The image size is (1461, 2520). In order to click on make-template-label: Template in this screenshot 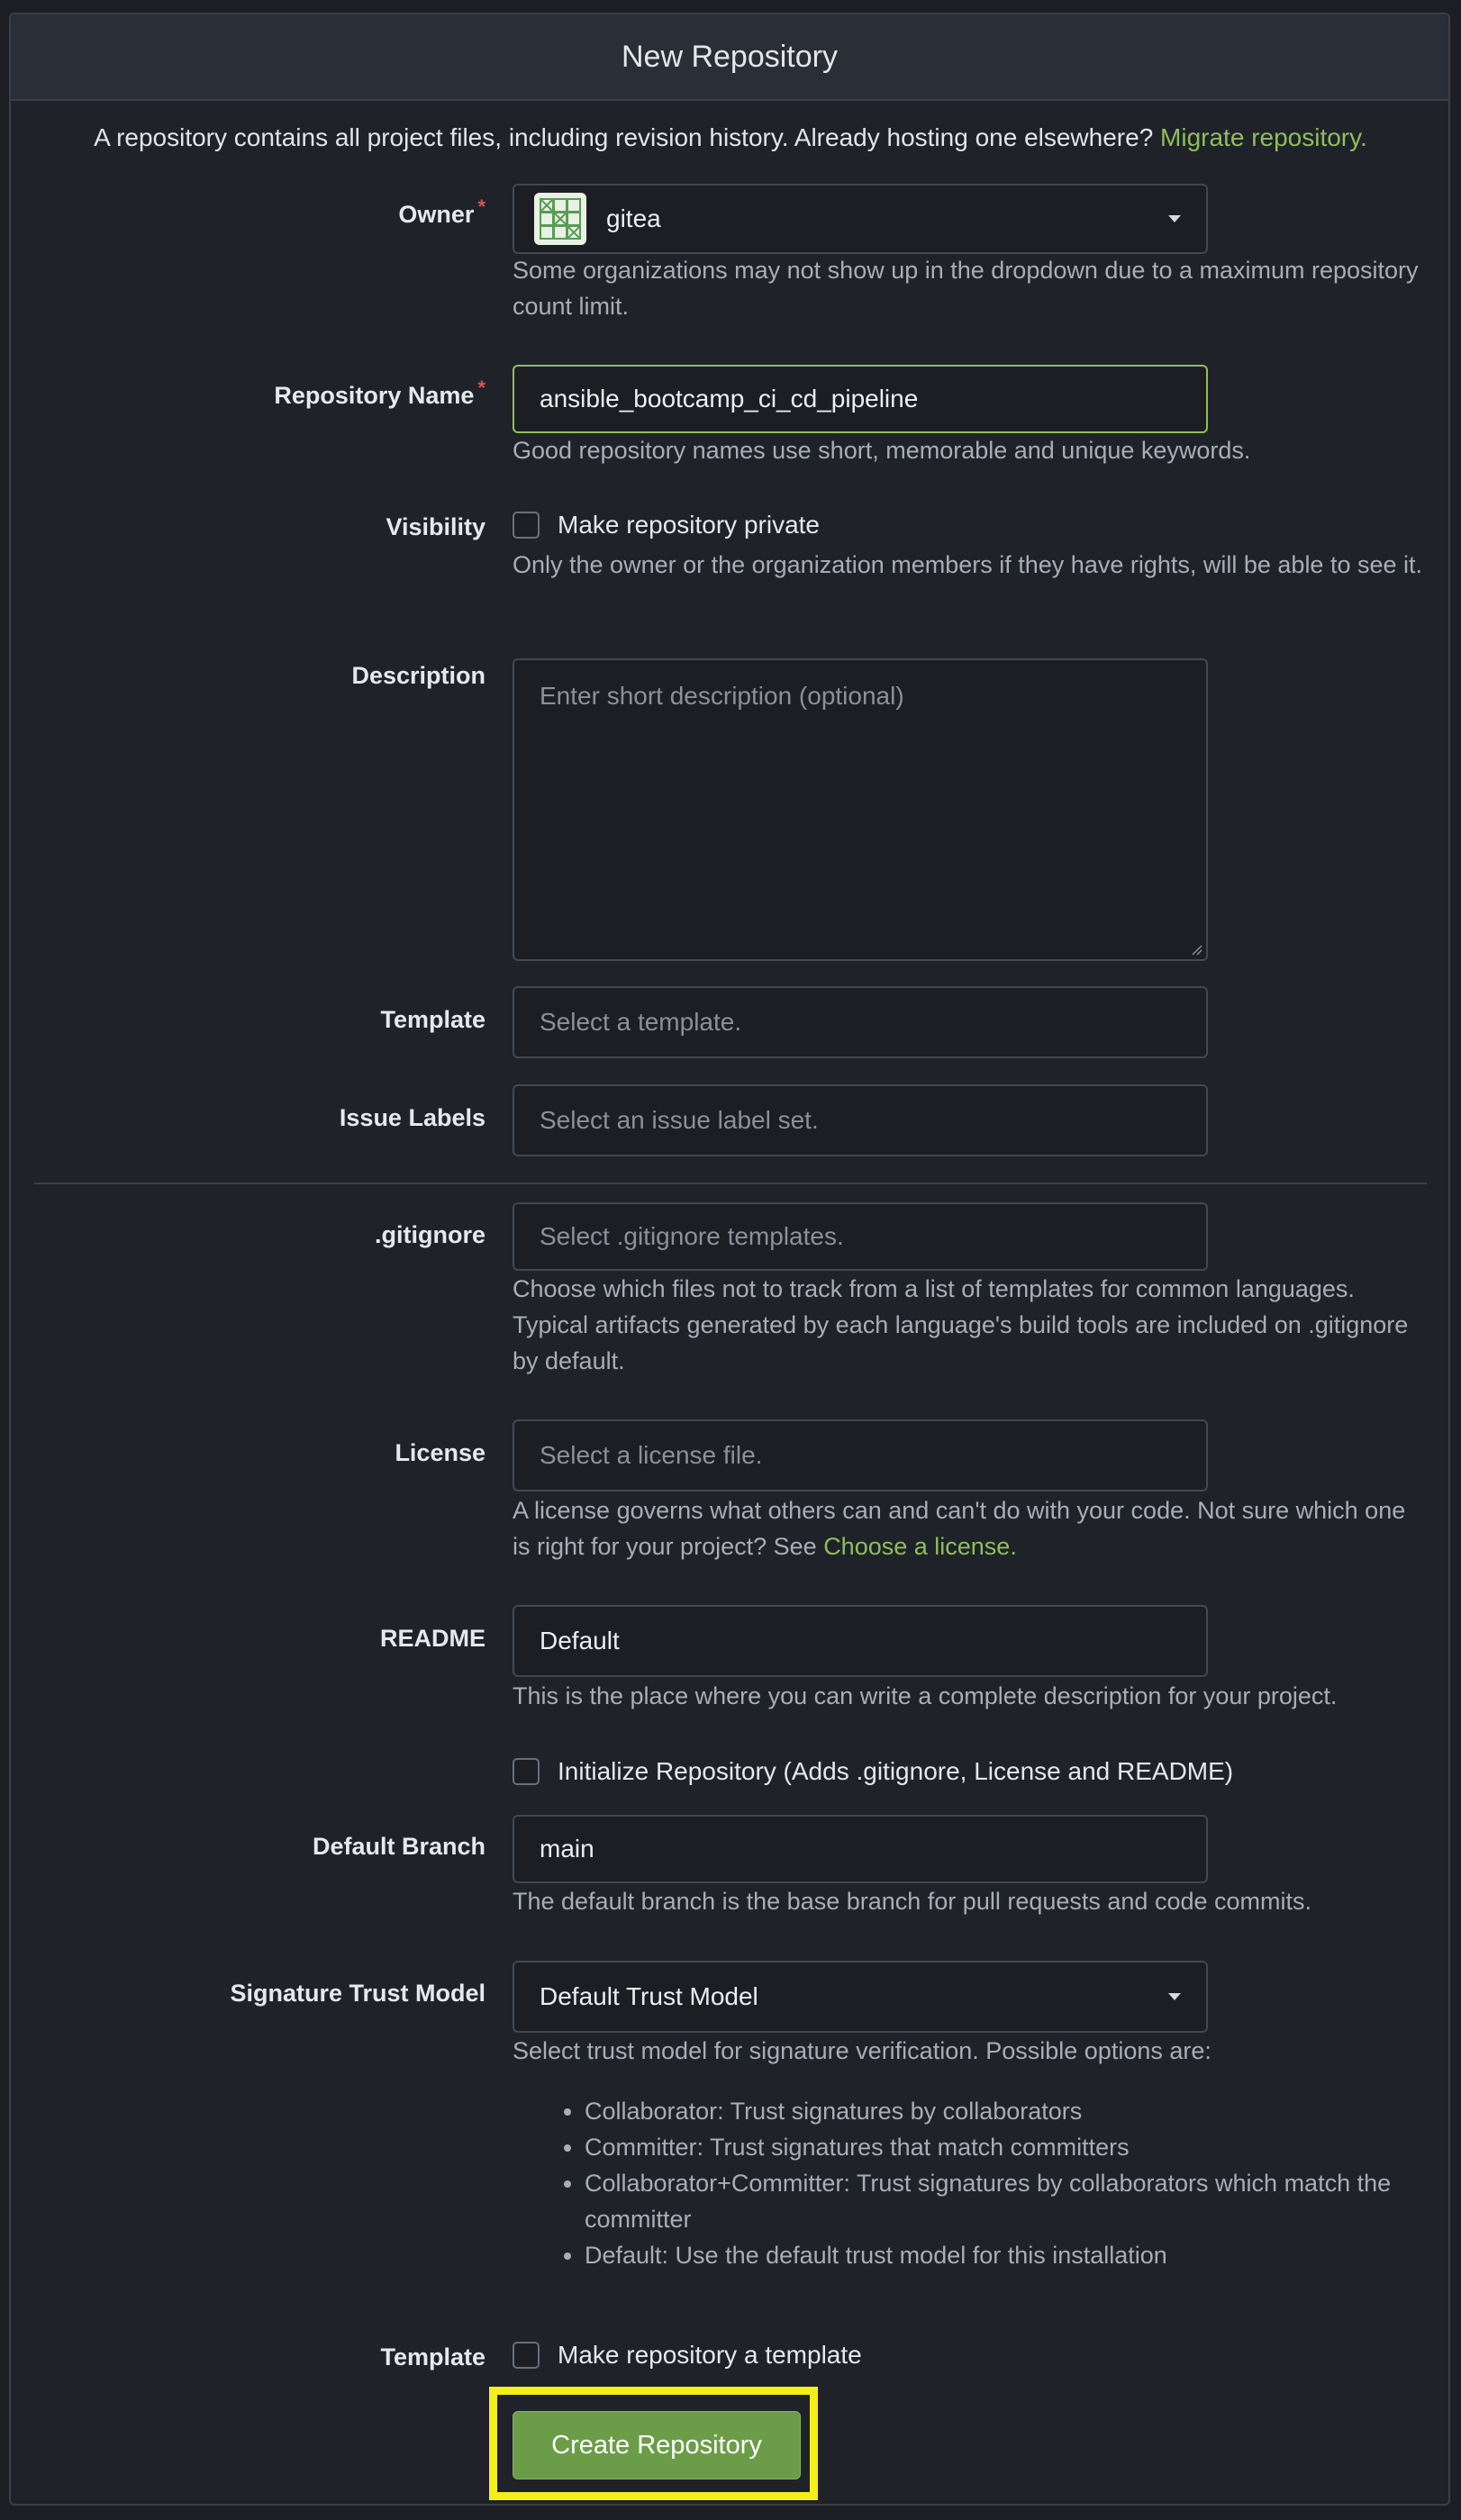, I will do `click(432, 2356)`.